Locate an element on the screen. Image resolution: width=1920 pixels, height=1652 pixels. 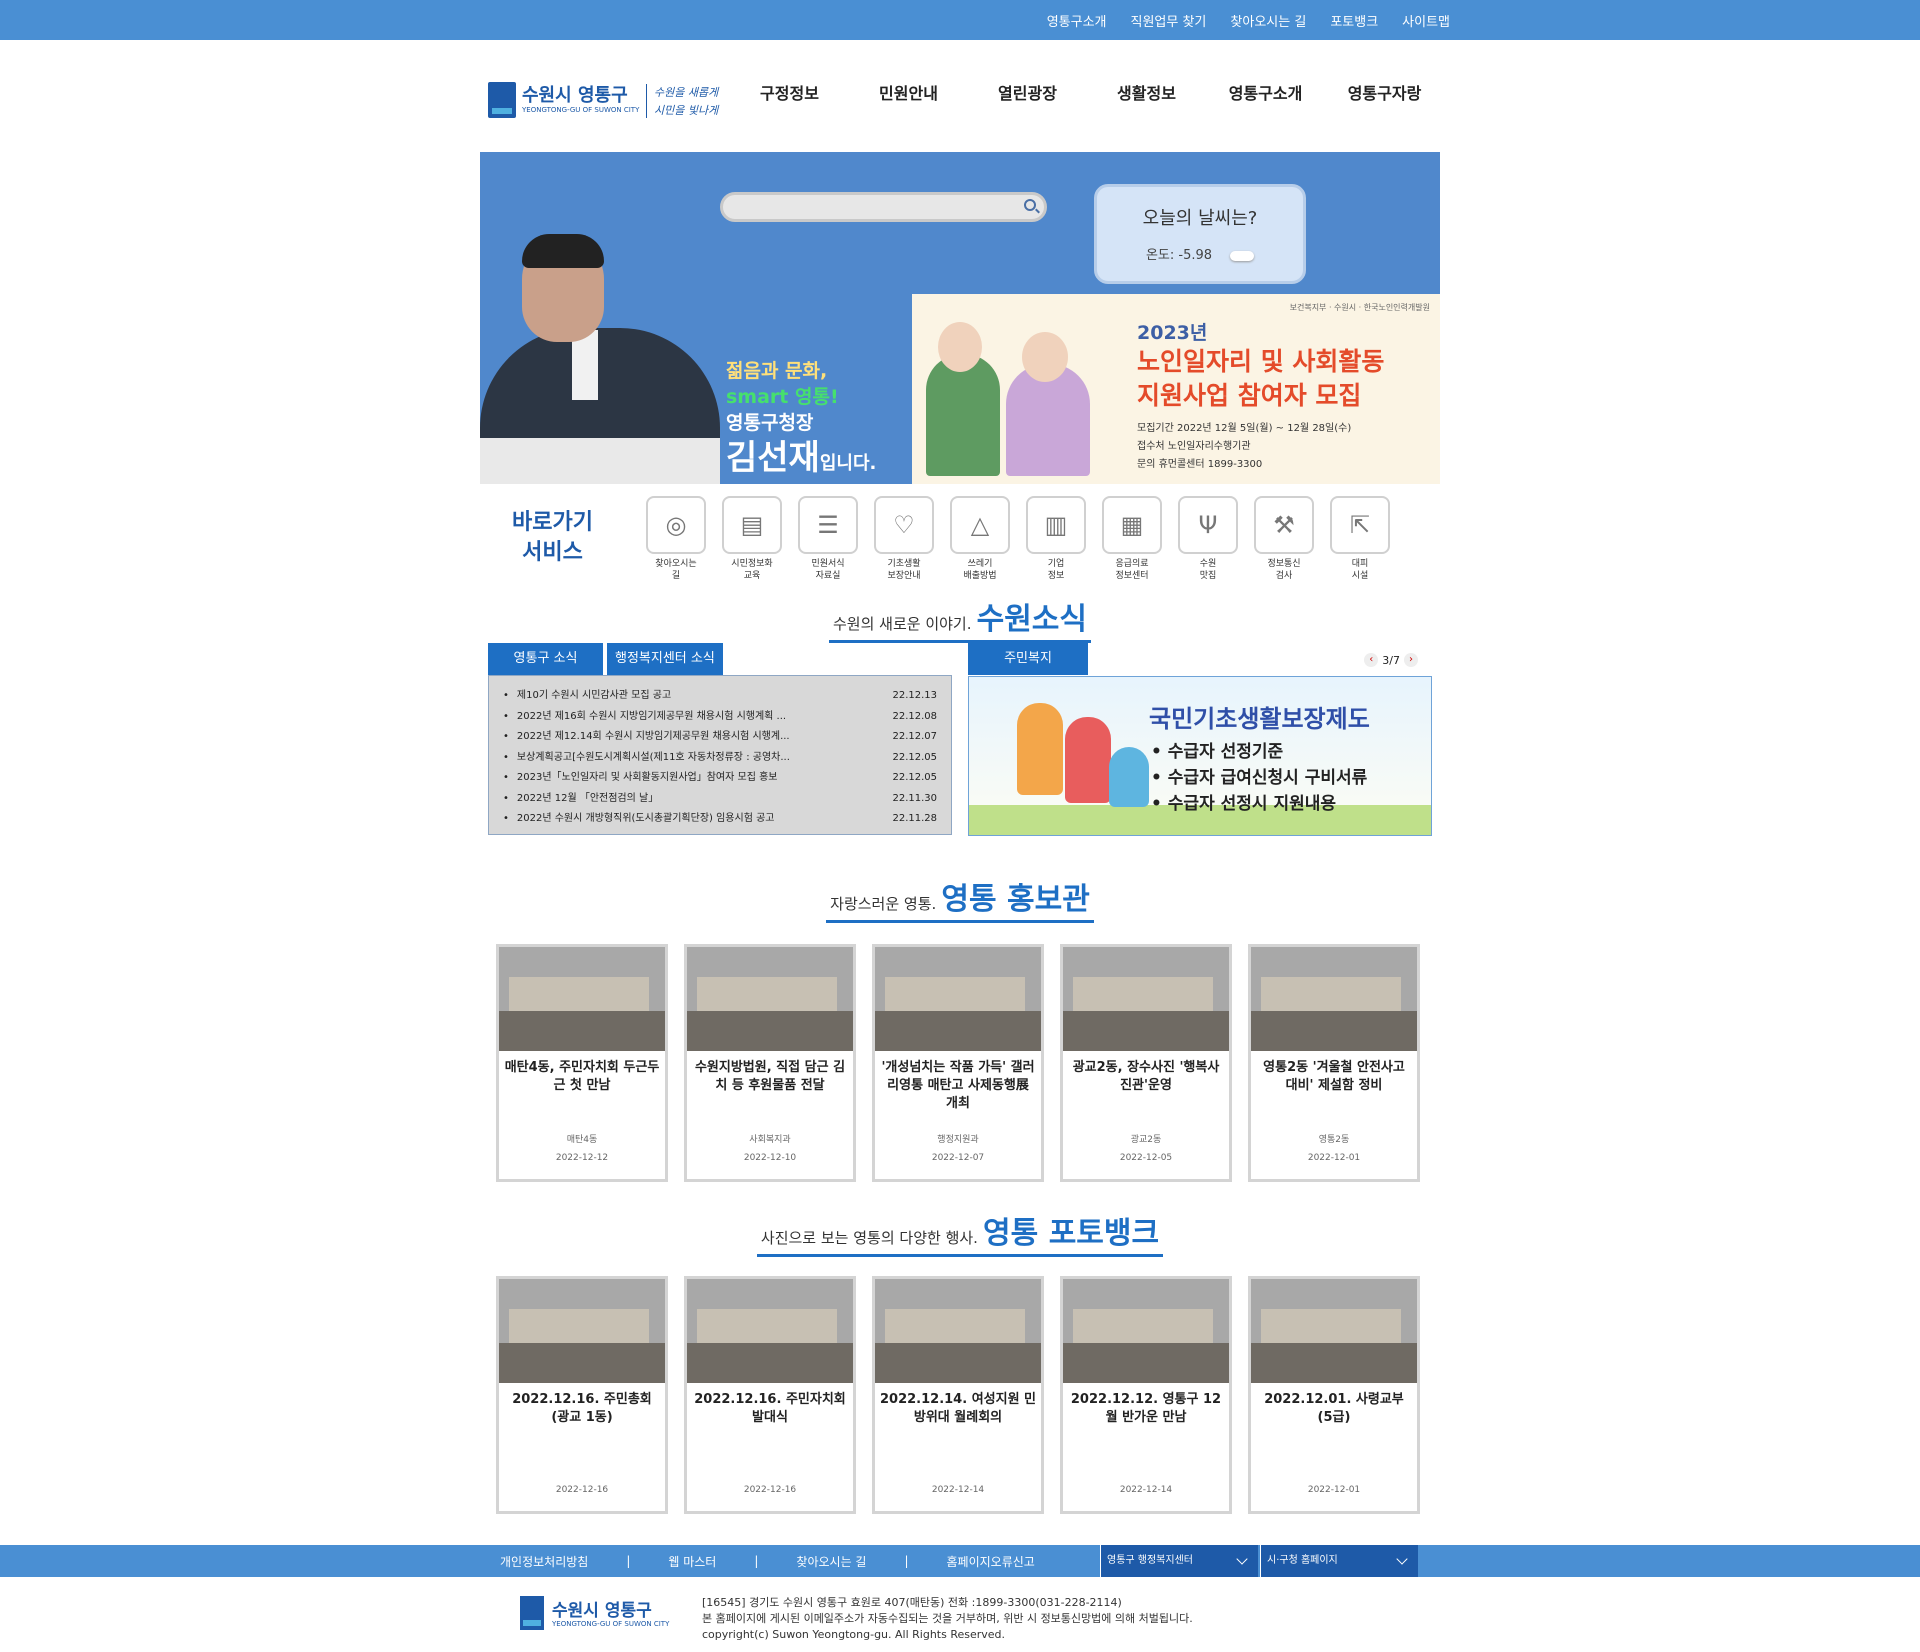
hospital-icon: ▦ is located at coordinates (1132, 525).